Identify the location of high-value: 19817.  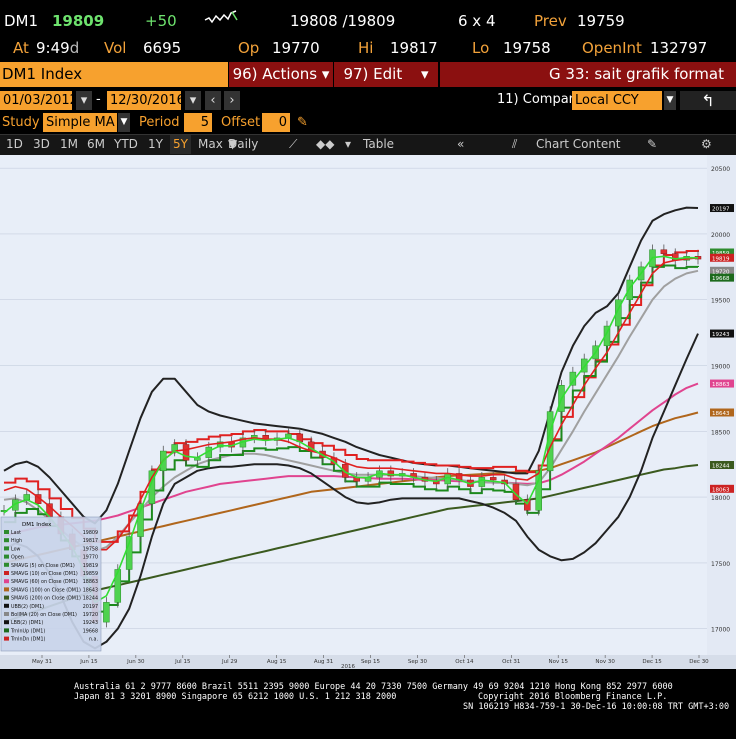
(414, 48).